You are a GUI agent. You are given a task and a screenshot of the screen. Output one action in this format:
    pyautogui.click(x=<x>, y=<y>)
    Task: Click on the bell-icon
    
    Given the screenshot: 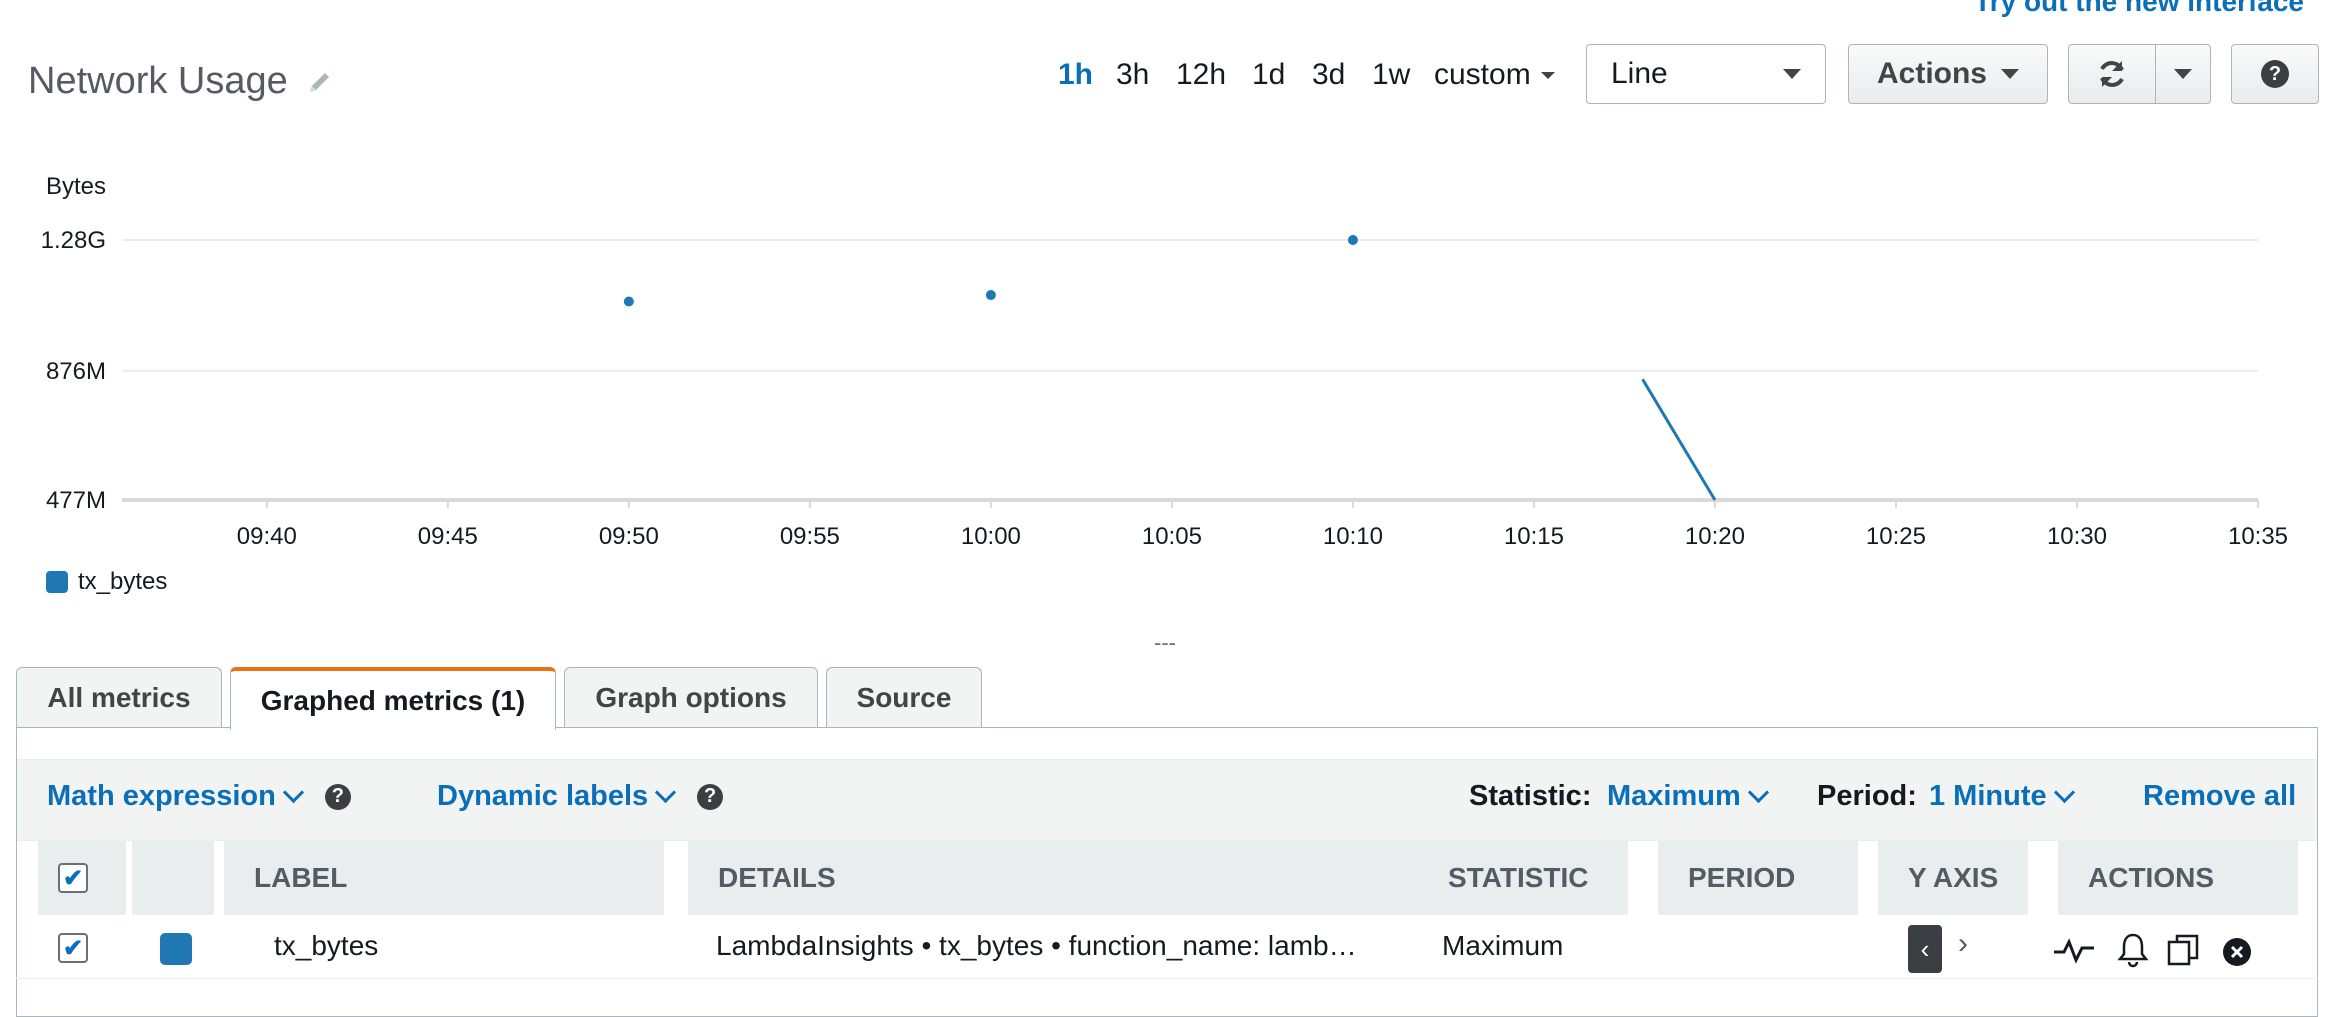 What is the action you would take?
    pyautogui.click(x=2133, y=949)
    